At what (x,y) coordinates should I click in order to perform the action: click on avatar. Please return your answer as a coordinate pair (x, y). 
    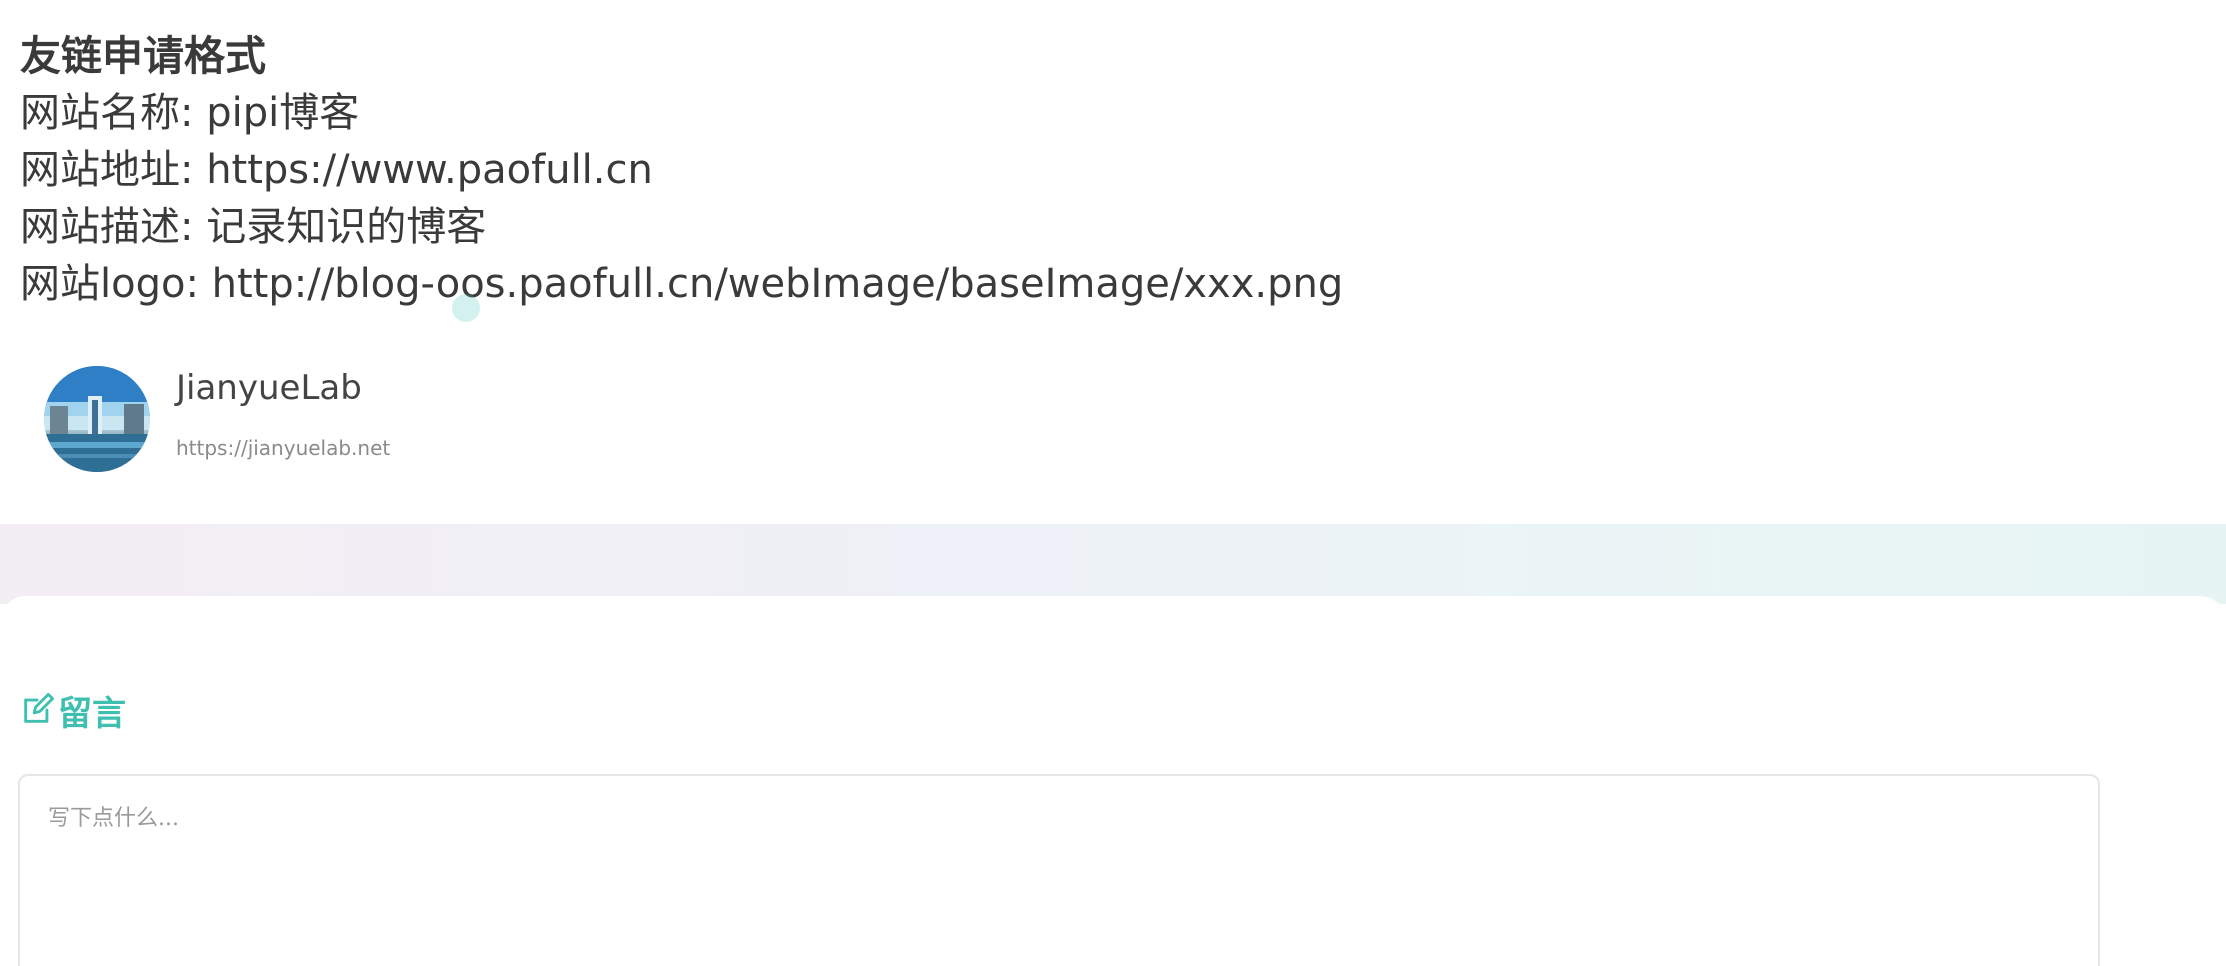
    Looking at the image, I should click on (97, 419).